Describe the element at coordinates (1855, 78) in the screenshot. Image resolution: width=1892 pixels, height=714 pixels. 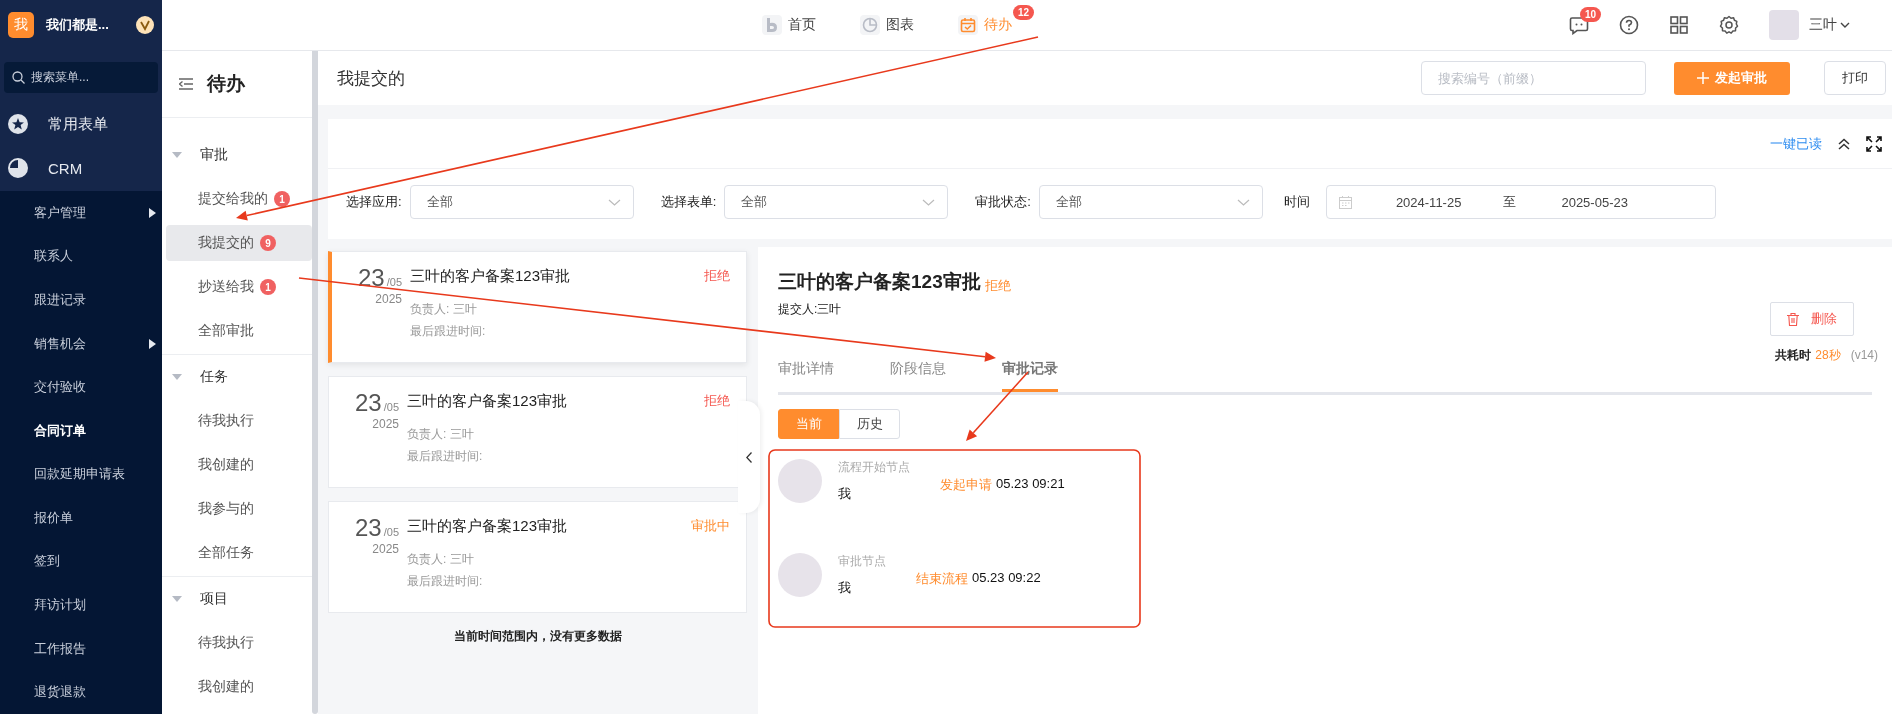
I see `print-button: 打印` at that location.